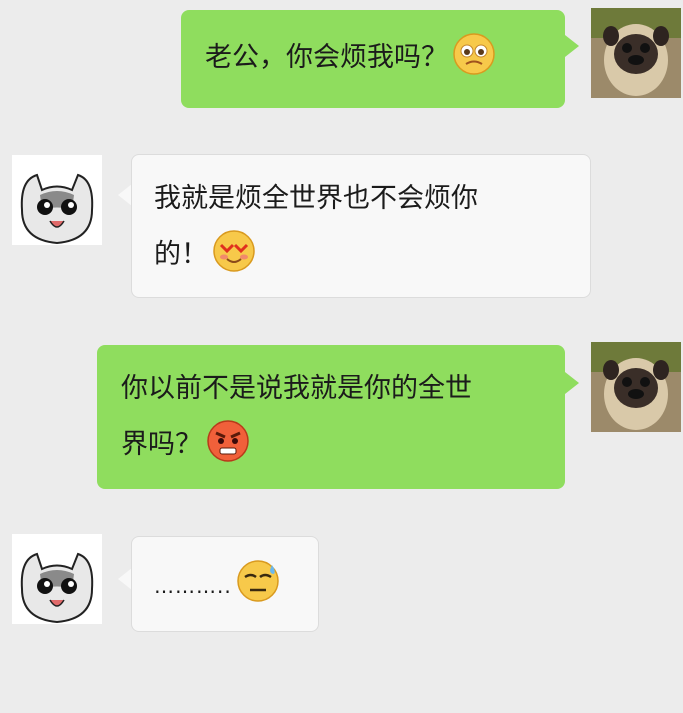 The image size is (683, 713). I want to click on message-text: 老公，你会烦我吗？, so click(385, 58).